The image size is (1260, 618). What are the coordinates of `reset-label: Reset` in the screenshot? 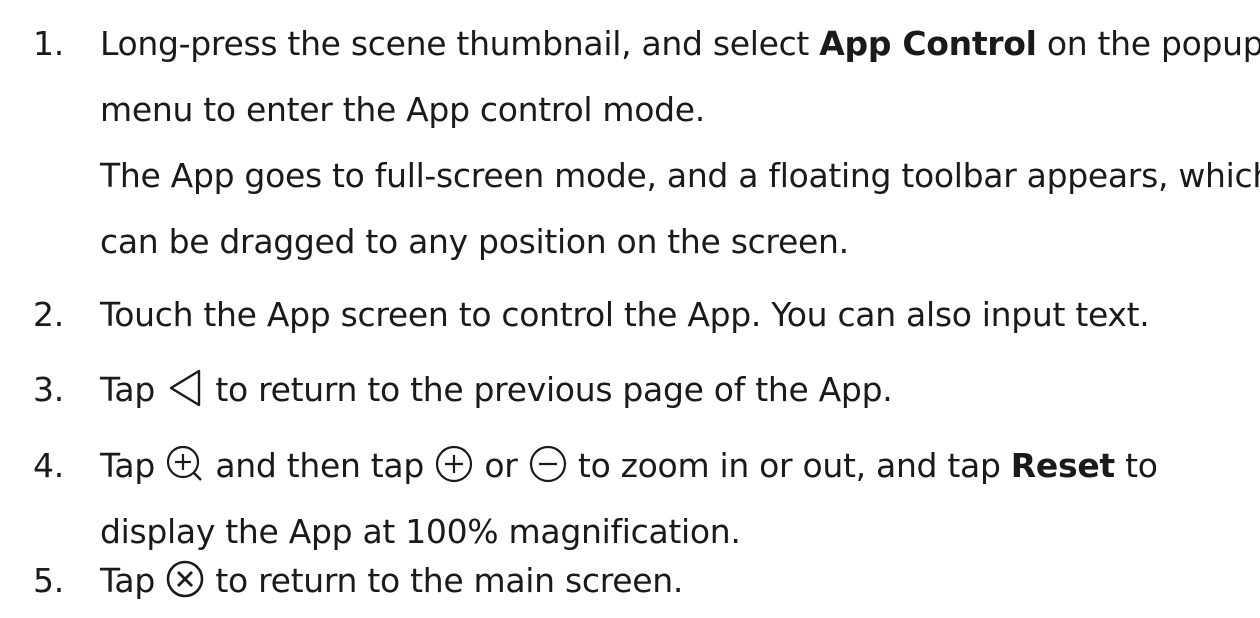 It's located at (1062, 465).